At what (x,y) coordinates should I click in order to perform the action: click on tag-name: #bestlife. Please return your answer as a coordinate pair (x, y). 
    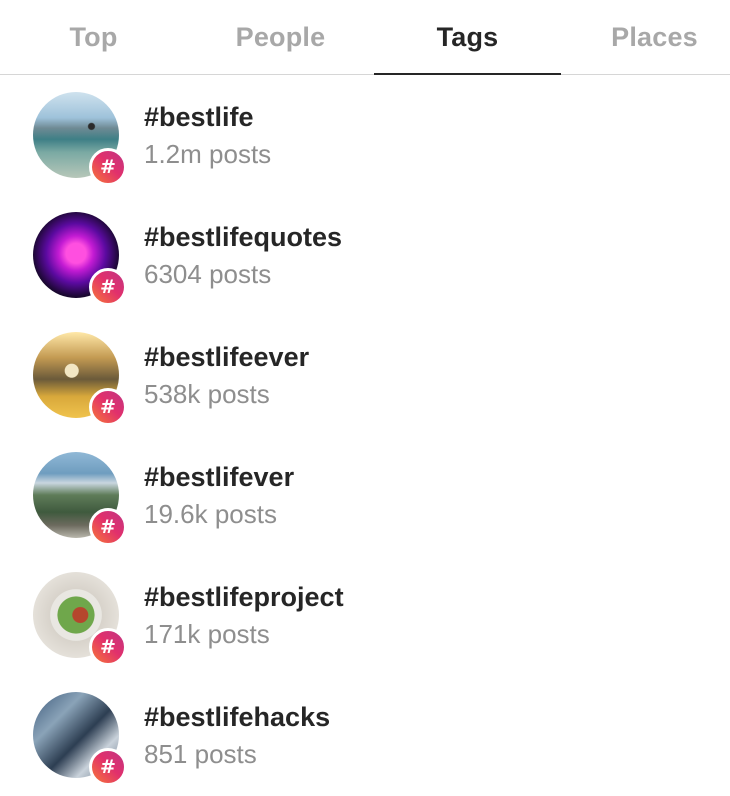
    Looking at the image, I should click on (199, 117).